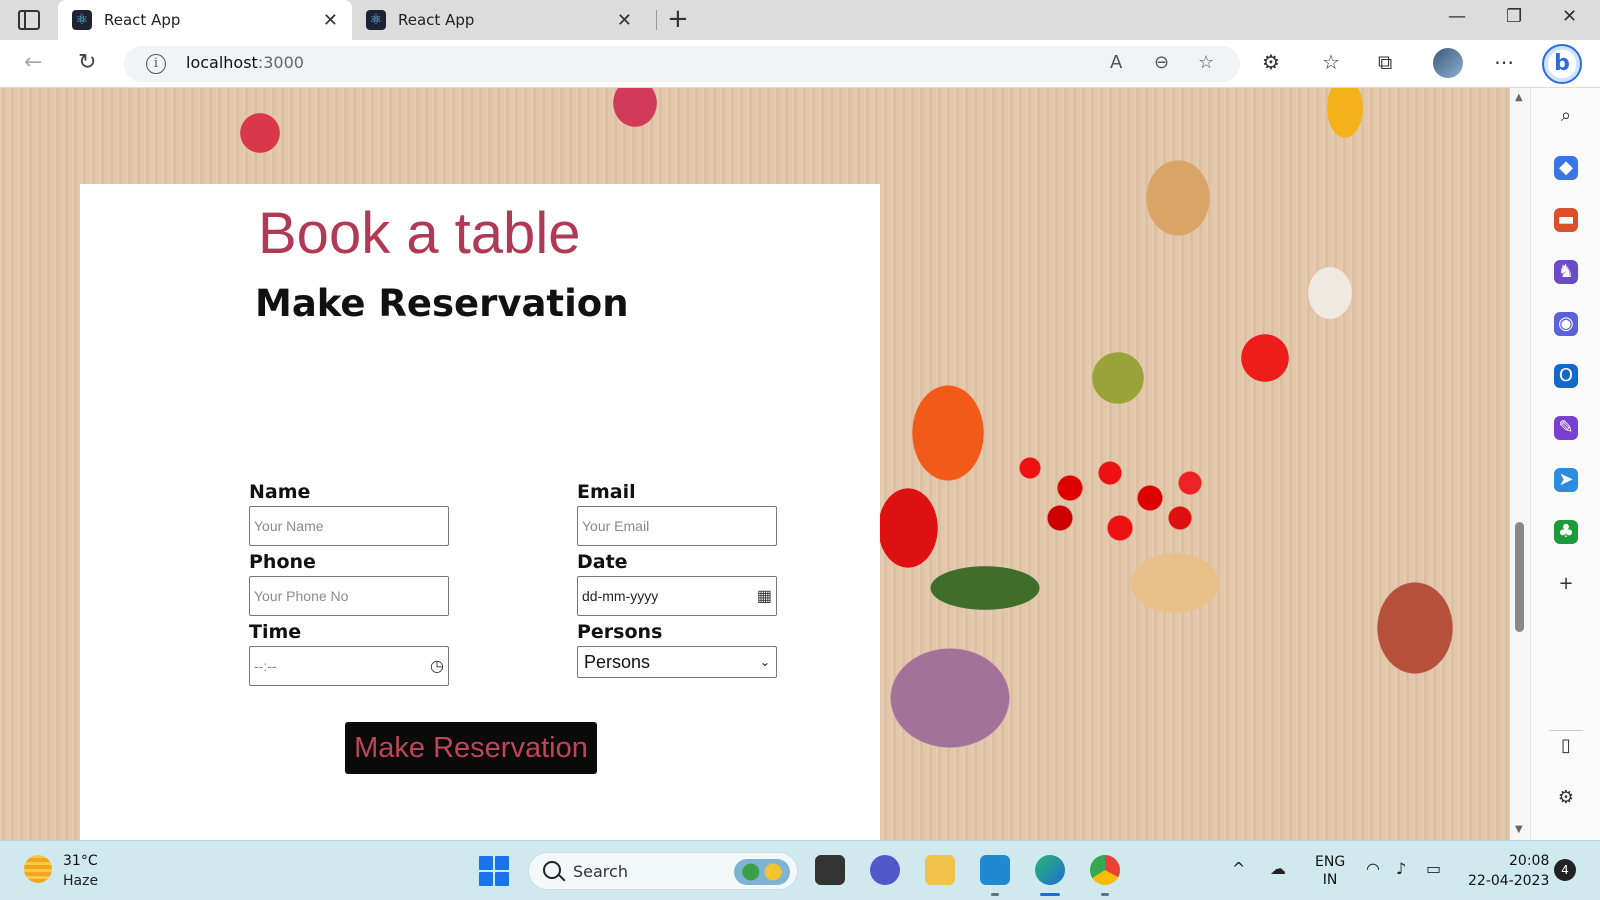 This screenshot has height=900, width=1600. Describe the element at coordinates (1373, 868) in the screenshot. I see `wifi-icon: ◠` at that location.